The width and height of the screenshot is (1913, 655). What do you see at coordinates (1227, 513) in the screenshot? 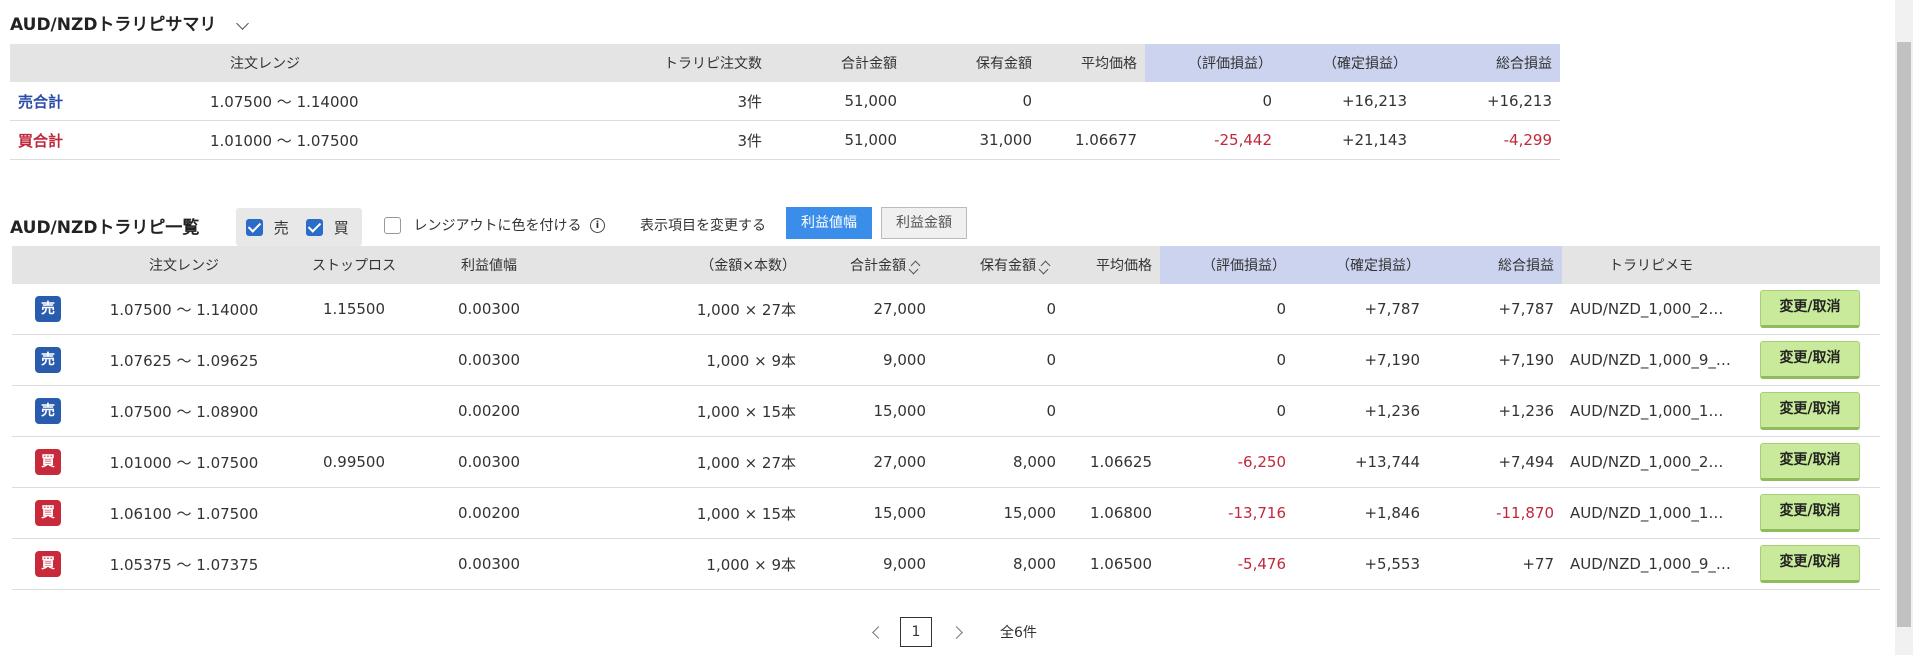
I see `cell-unrealized: -13,716` at bounding box center [1227, 513].